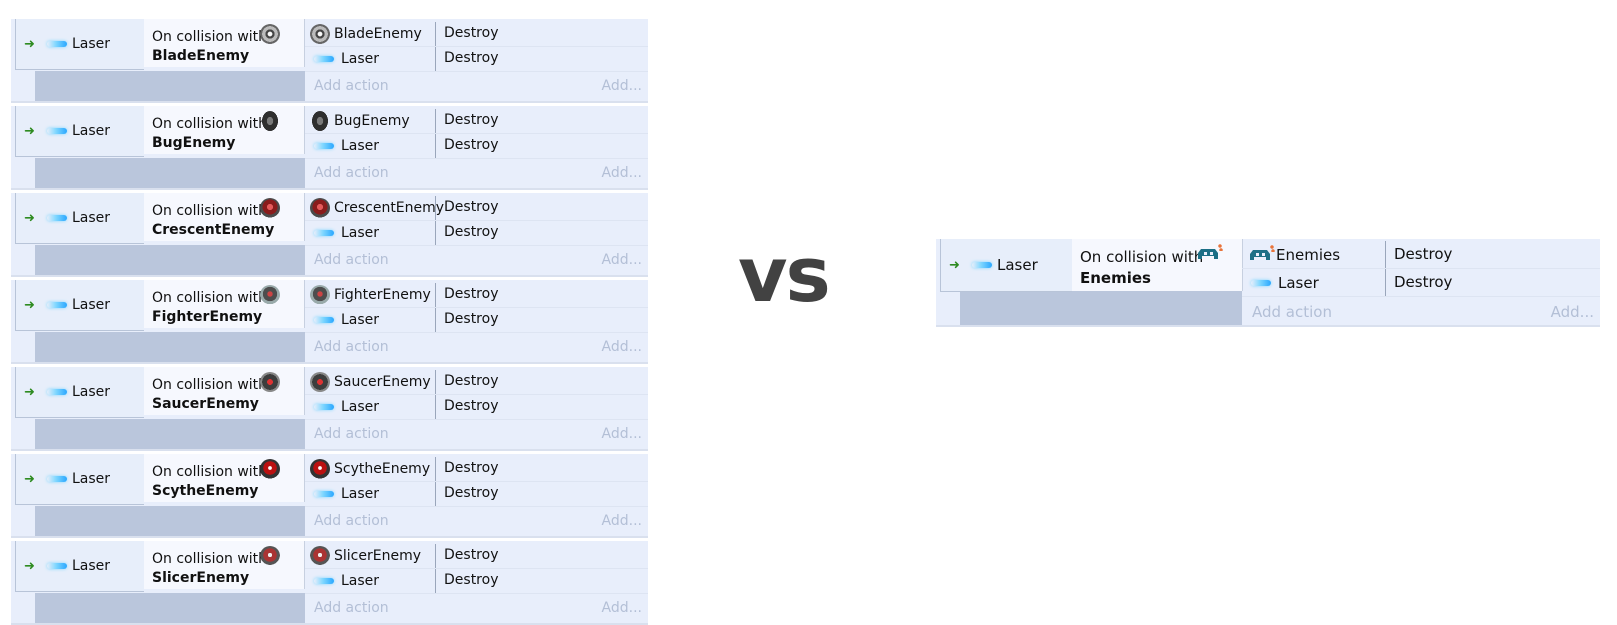 This screenshot has height=625, width=1617. Describe the element at coordinates (224, 391) in the screenshot. I see `condition-trigger-cell: On collision with SaucerEnemy` at that location.